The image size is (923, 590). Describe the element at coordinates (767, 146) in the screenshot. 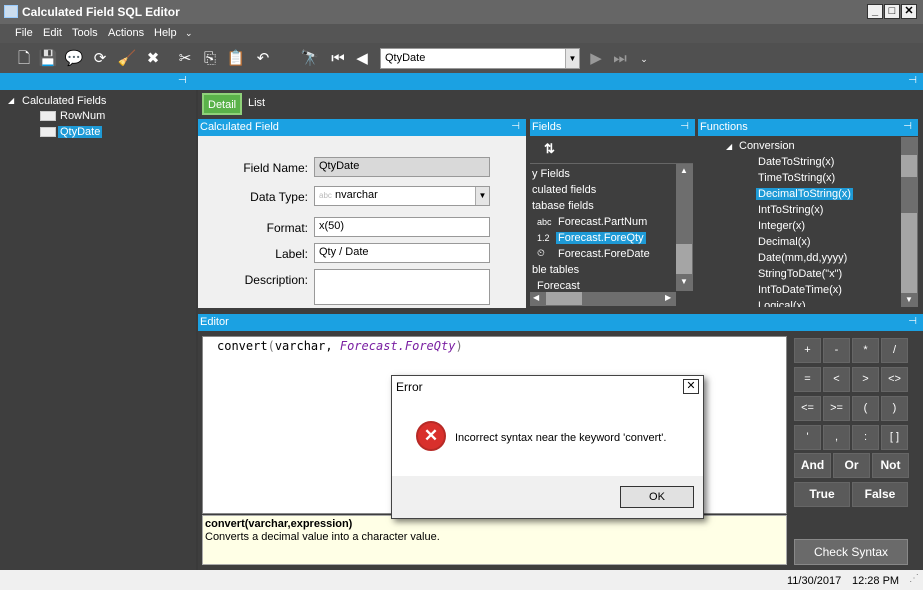

I see `function-group: Conversion` at that location.